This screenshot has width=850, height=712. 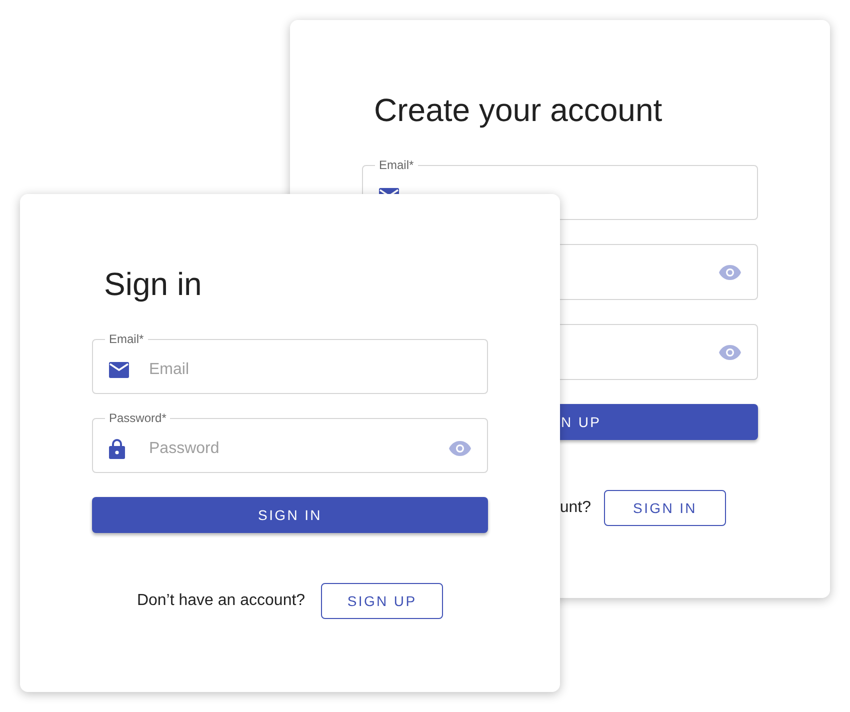 I want to click on lock-icon, so click(x=117, y=448).